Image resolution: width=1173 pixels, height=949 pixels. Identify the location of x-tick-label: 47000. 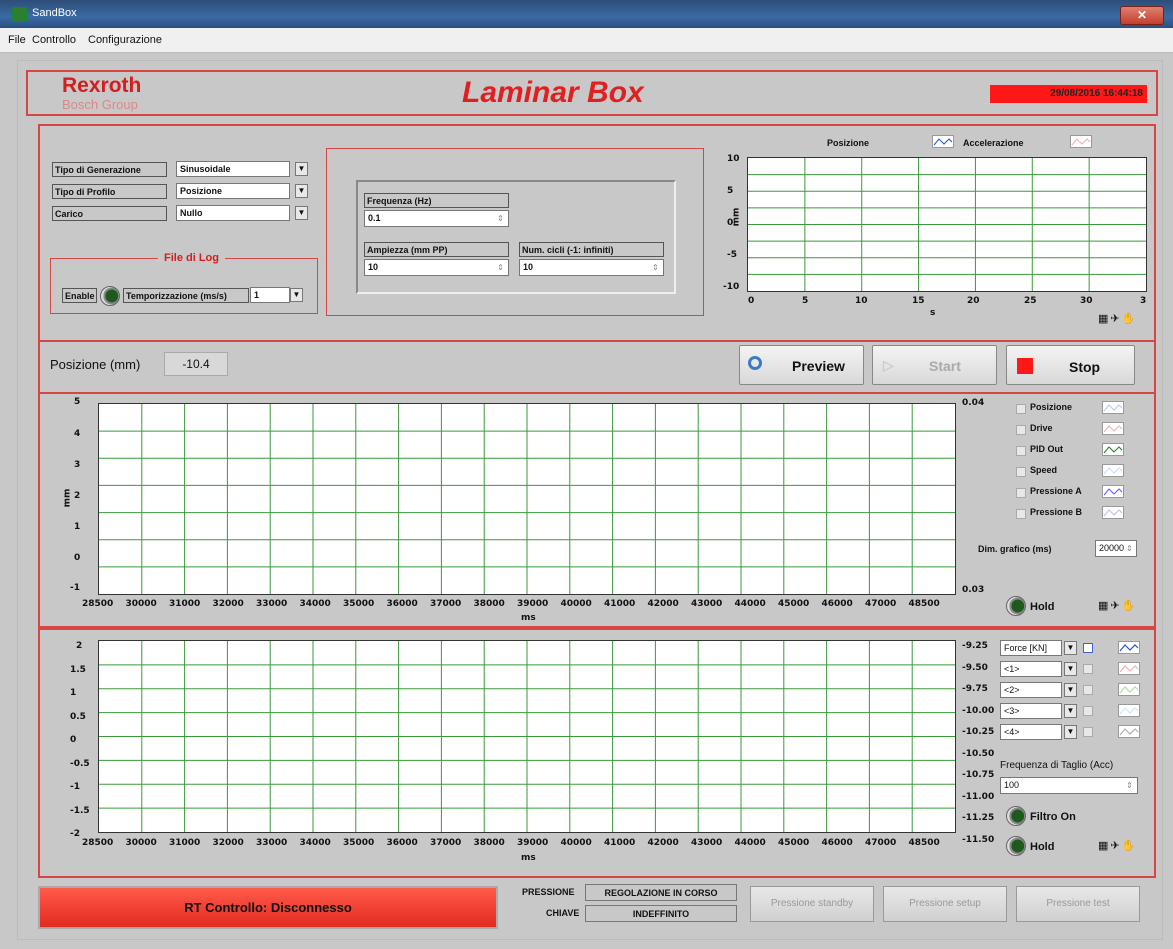
(881, 843).